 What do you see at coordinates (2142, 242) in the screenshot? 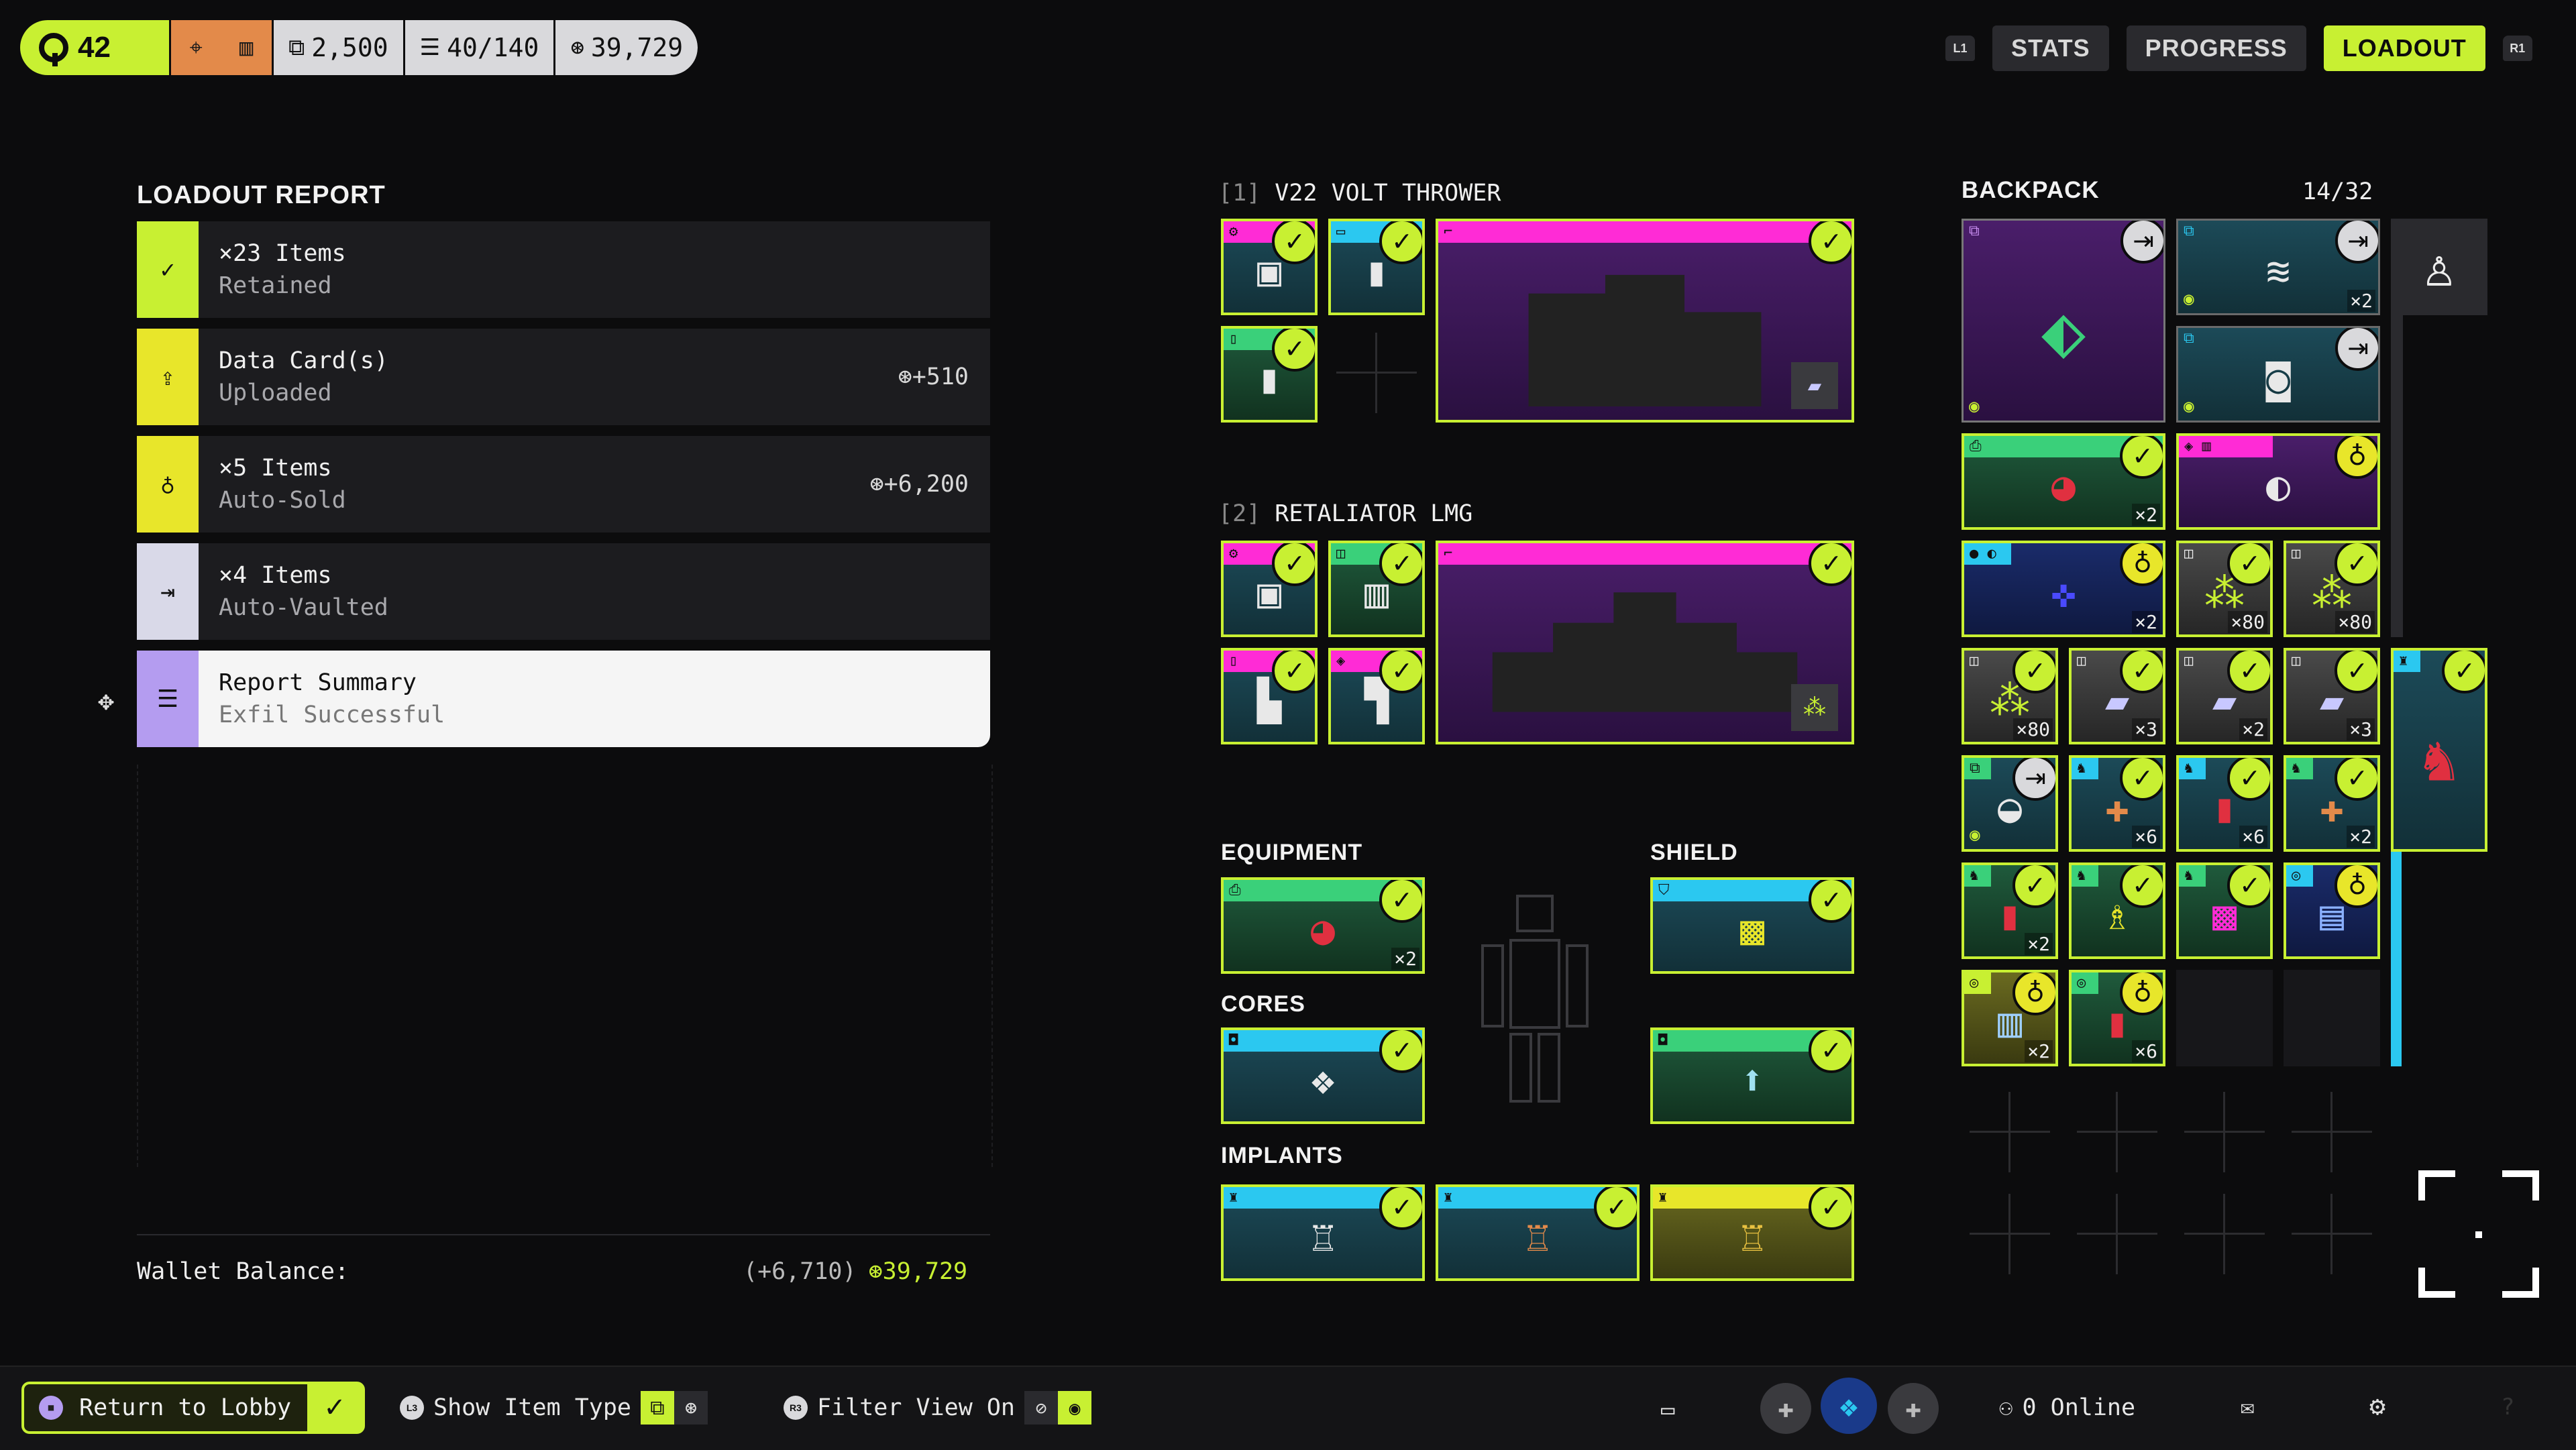
I see `vault-enter-icon: ⇥` at bounding box center [2142, 242].